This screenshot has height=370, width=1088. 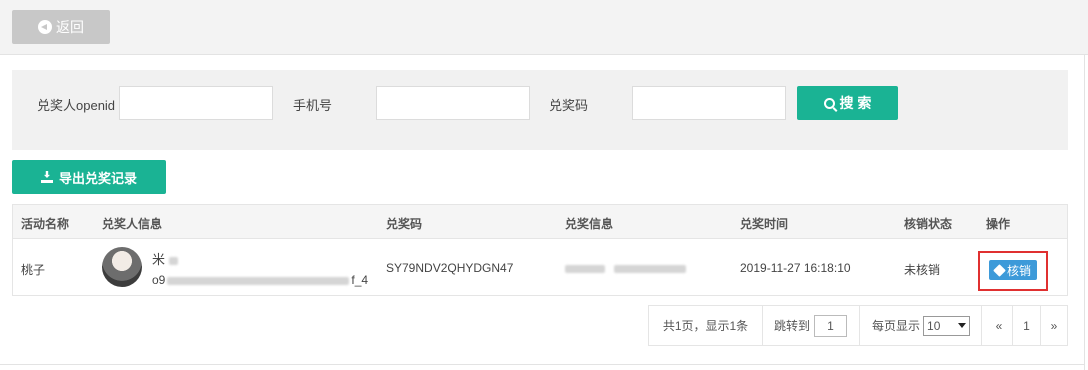 What do you see at coordinates (706, 325) in the screenshot?
I see `pager-summary: 共1页，显示1条` at bounding box center [706, 325].